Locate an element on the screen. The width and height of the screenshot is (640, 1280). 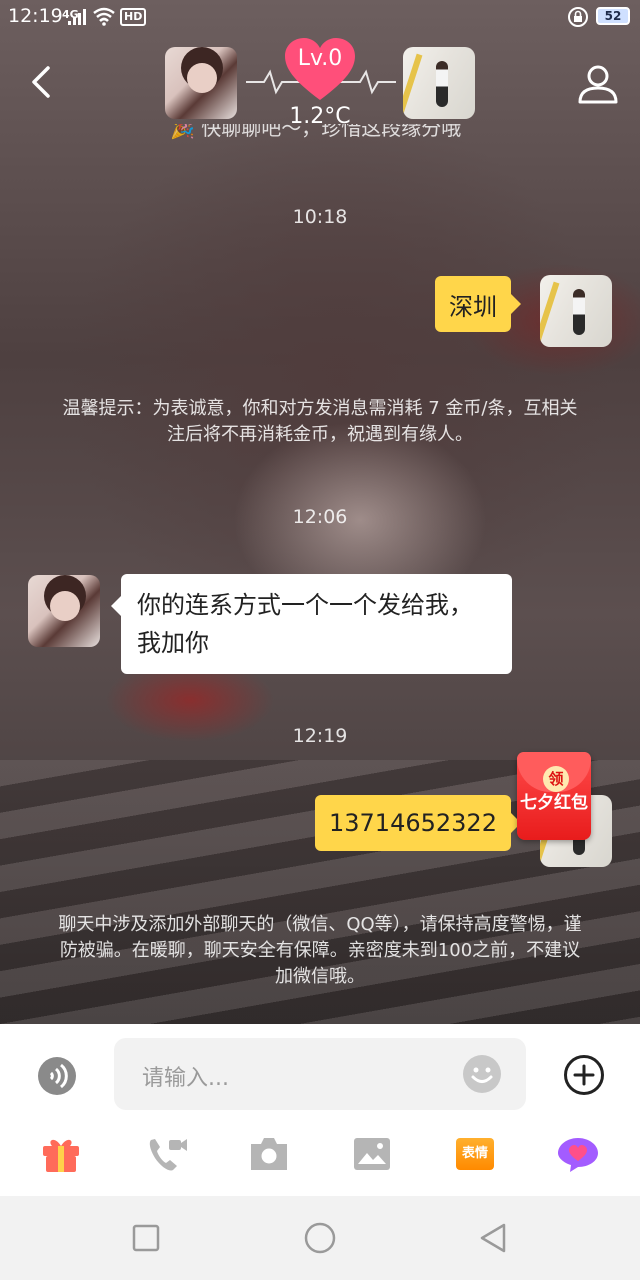
message-time: 12:19 is located at coordinates (320, 736).